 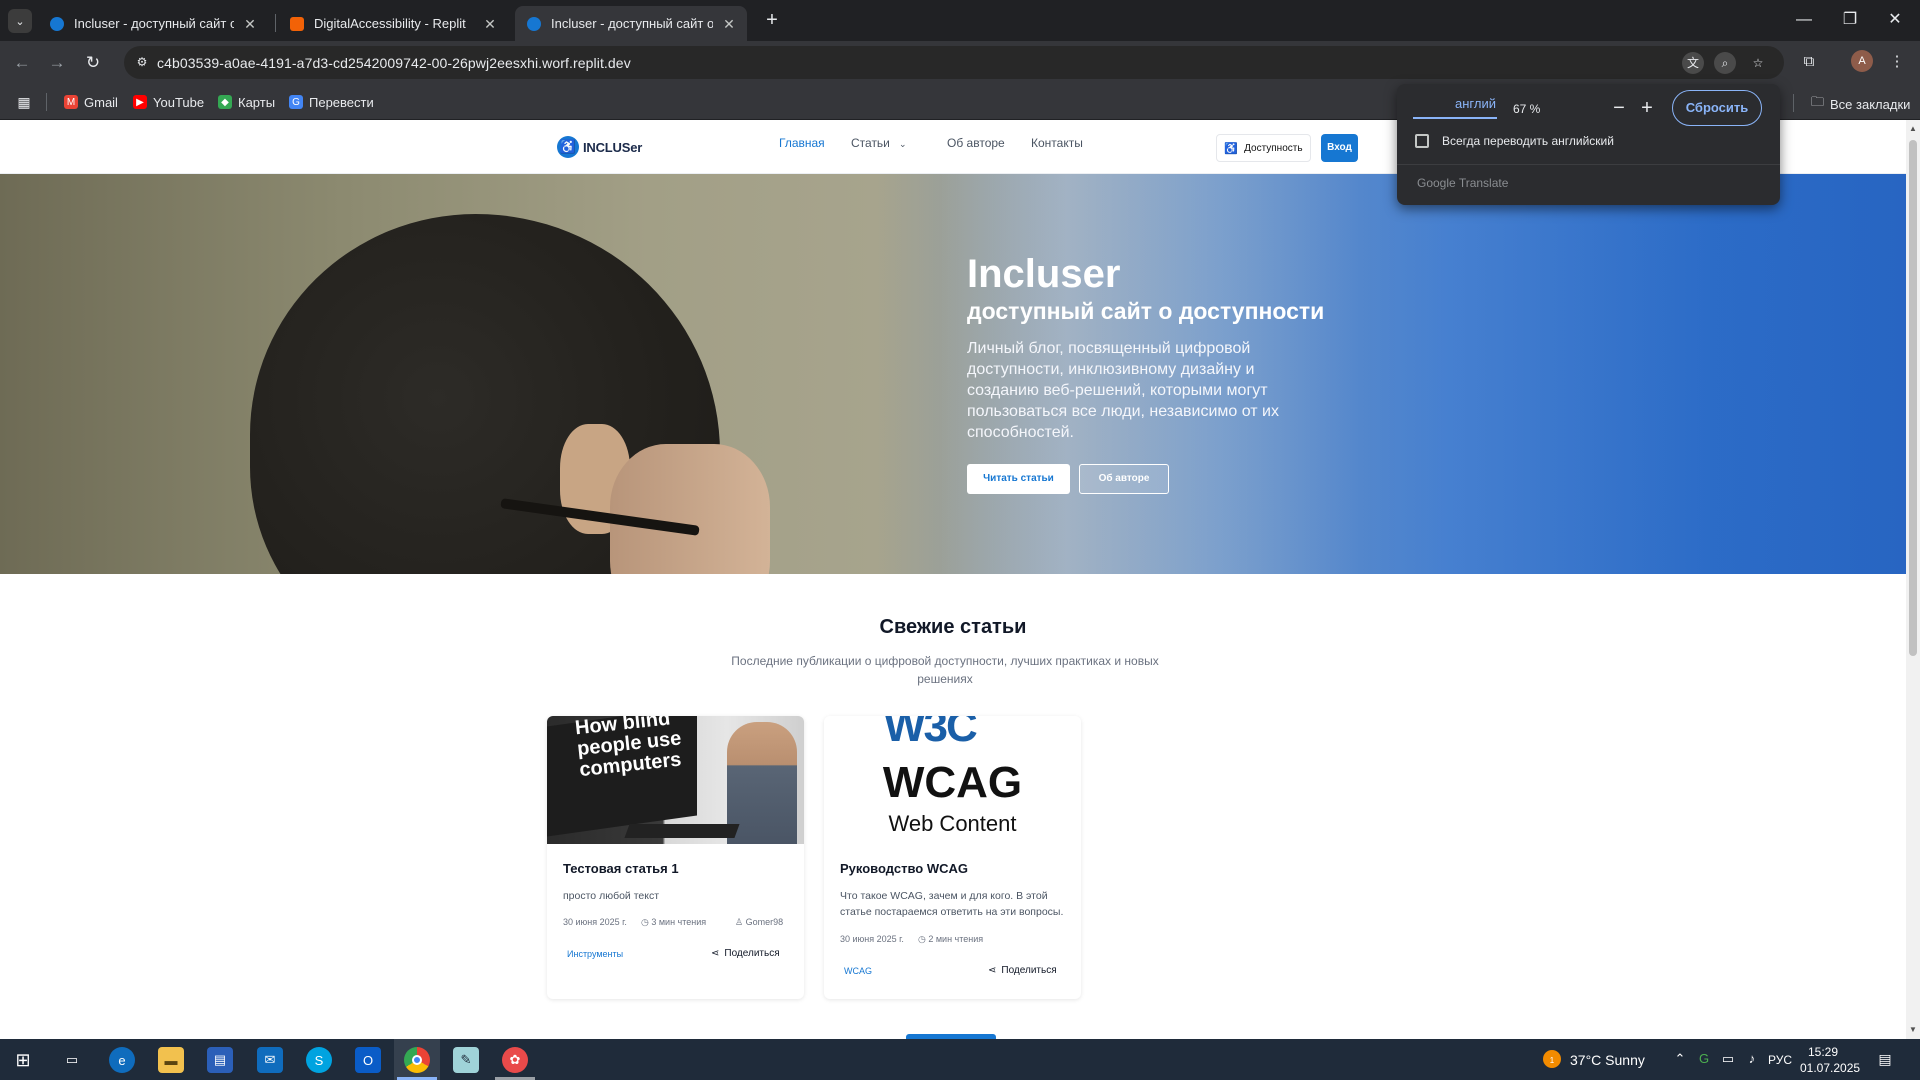 I want to click on new-tab-button: +, so click(x=772, y=21).